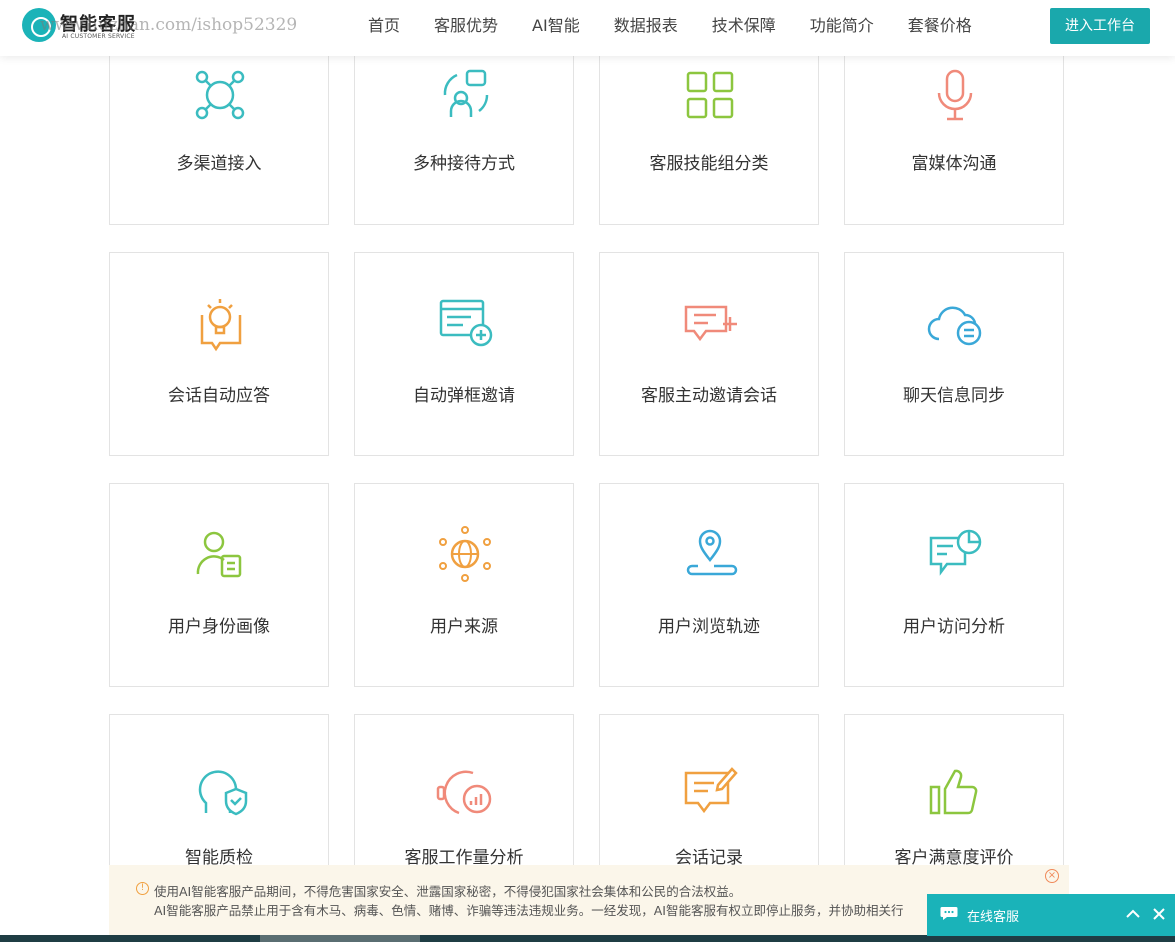 The image size is (1175, 942). Describe the element at coordinates (709, 164) in the screenshot. I see `feature-label: 客服技能组分类` at that location.